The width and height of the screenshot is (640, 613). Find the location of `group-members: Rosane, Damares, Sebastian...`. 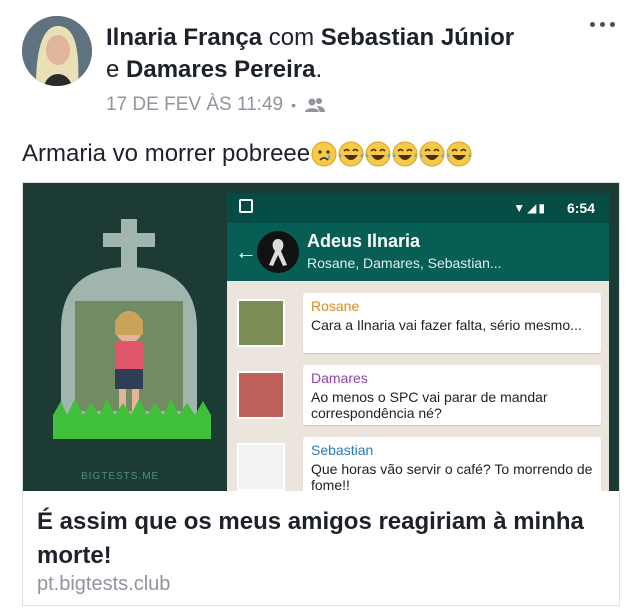

group-members: Rosane, Damares, Sebastian... is located at coordinates (404, 263).